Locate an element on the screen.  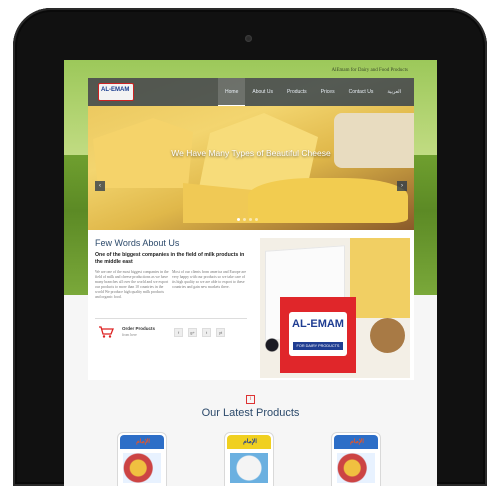
hero-title: We Have Many Types of Beautiful Cheese is located at coordinates (251, 153).